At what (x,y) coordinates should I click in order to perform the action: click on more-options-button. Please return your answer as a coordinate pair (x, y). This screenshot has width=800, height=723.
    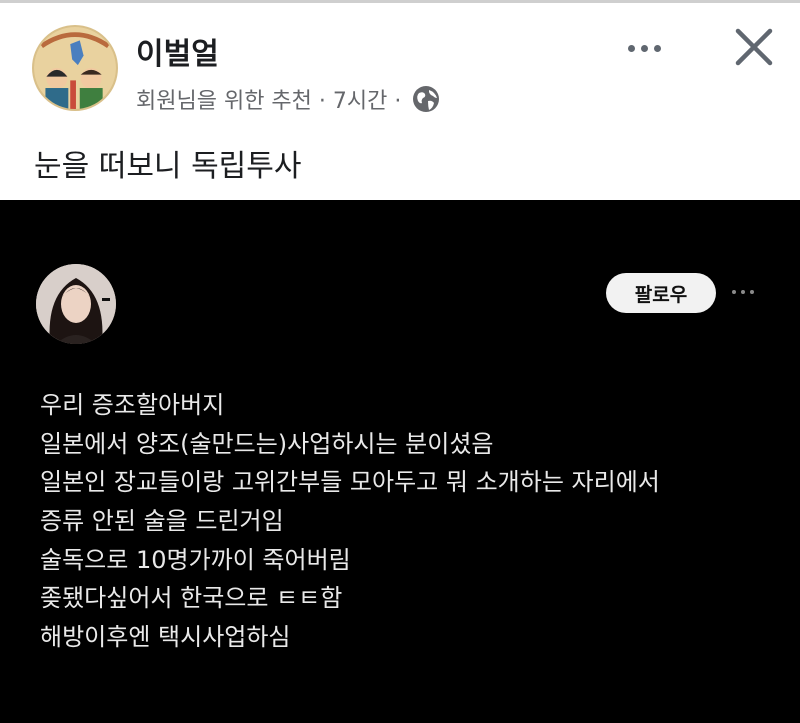
    Looking at the image, I should click on (644, 48).